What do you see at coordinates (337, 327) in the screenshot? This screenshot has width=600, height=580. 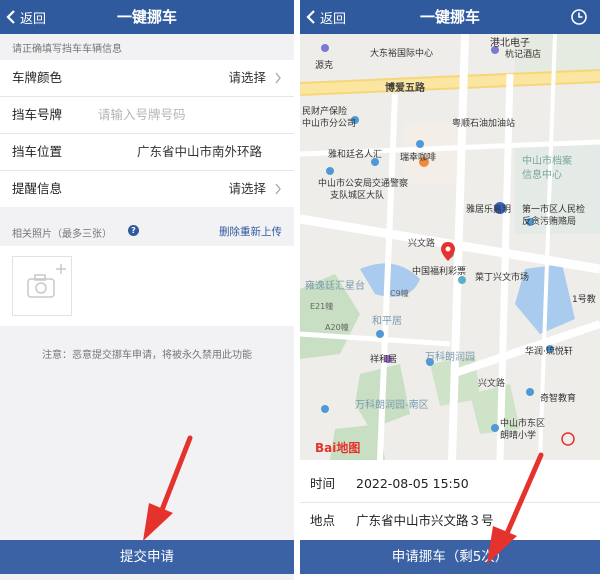 I see `map-label: A20幢` at bounding box center [337, 327].